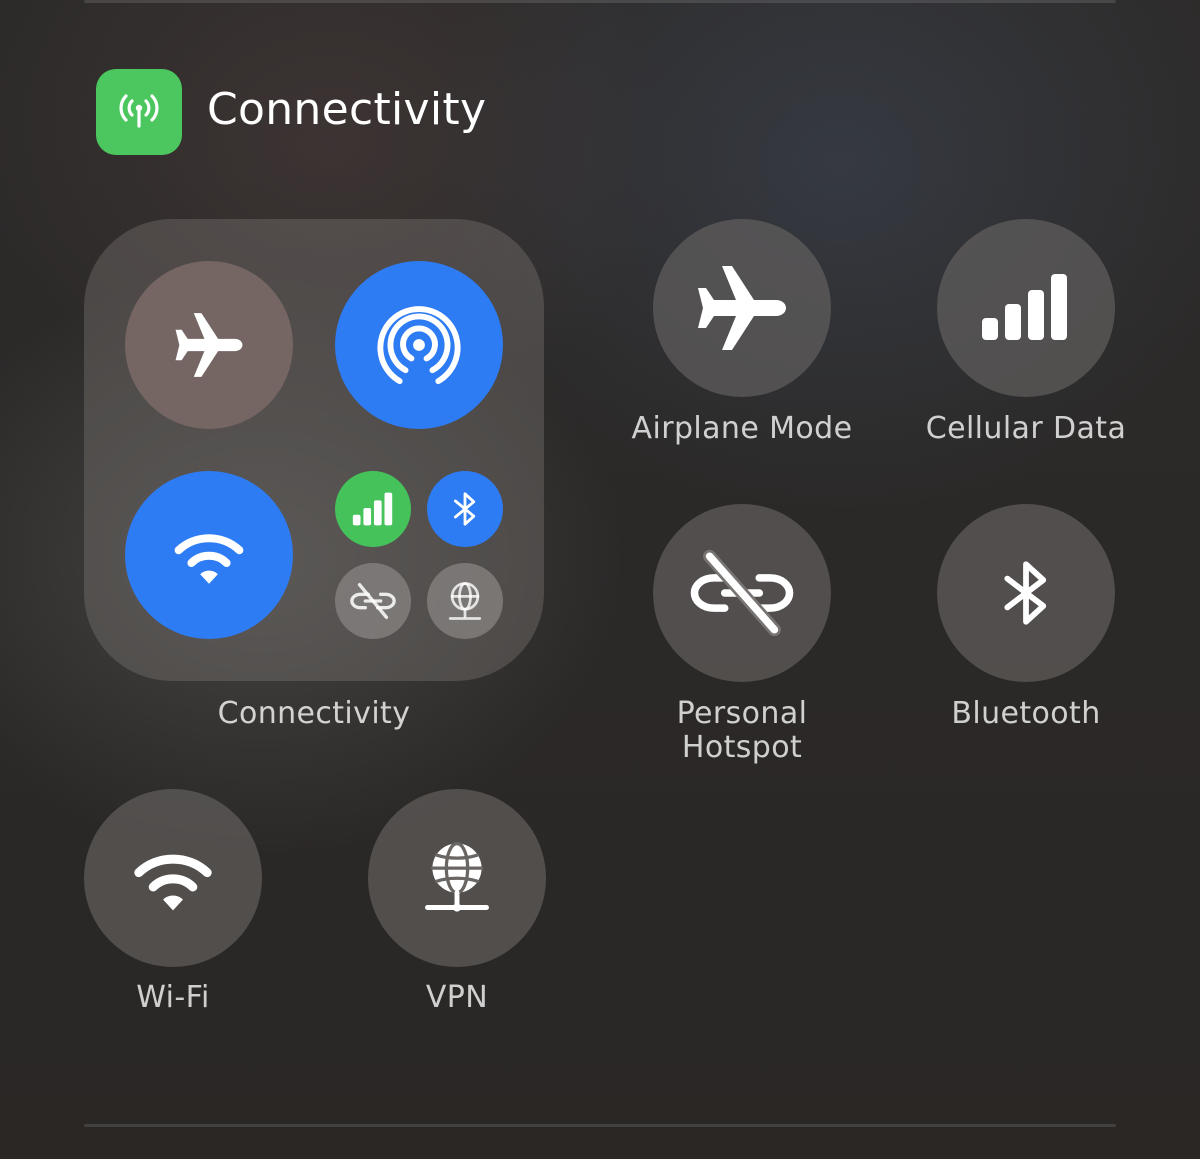 This screenshot has width=1200, height=1159. What do you see at coordinates (314, 713) in the screenshot?
I see `connectivity-label: Connectivity` at bounding box center [314, 713].